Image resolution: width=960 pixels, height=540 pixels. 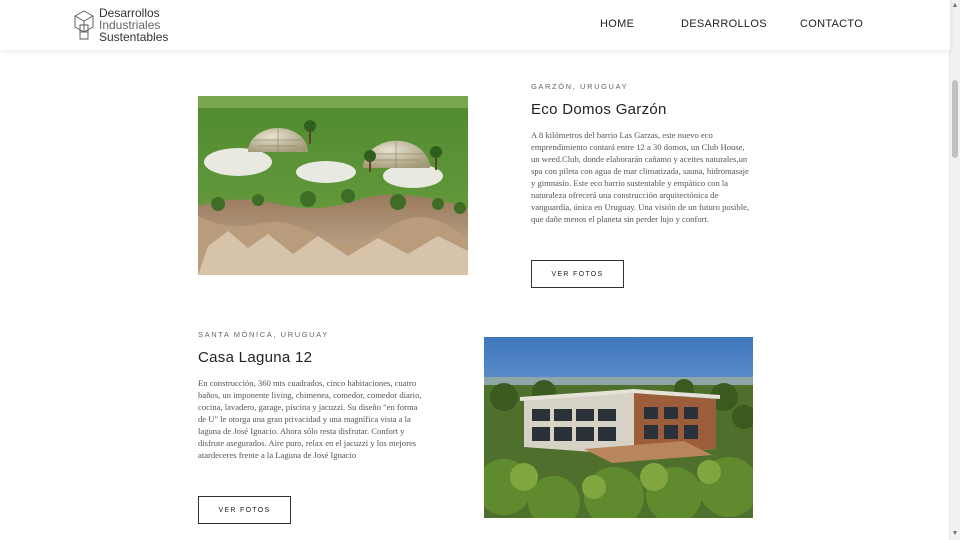 What do you see at coordinates (831, 24) in the screenshot?
I see `nav-contacto: CONTACTO` at bounding box center [831, 24].